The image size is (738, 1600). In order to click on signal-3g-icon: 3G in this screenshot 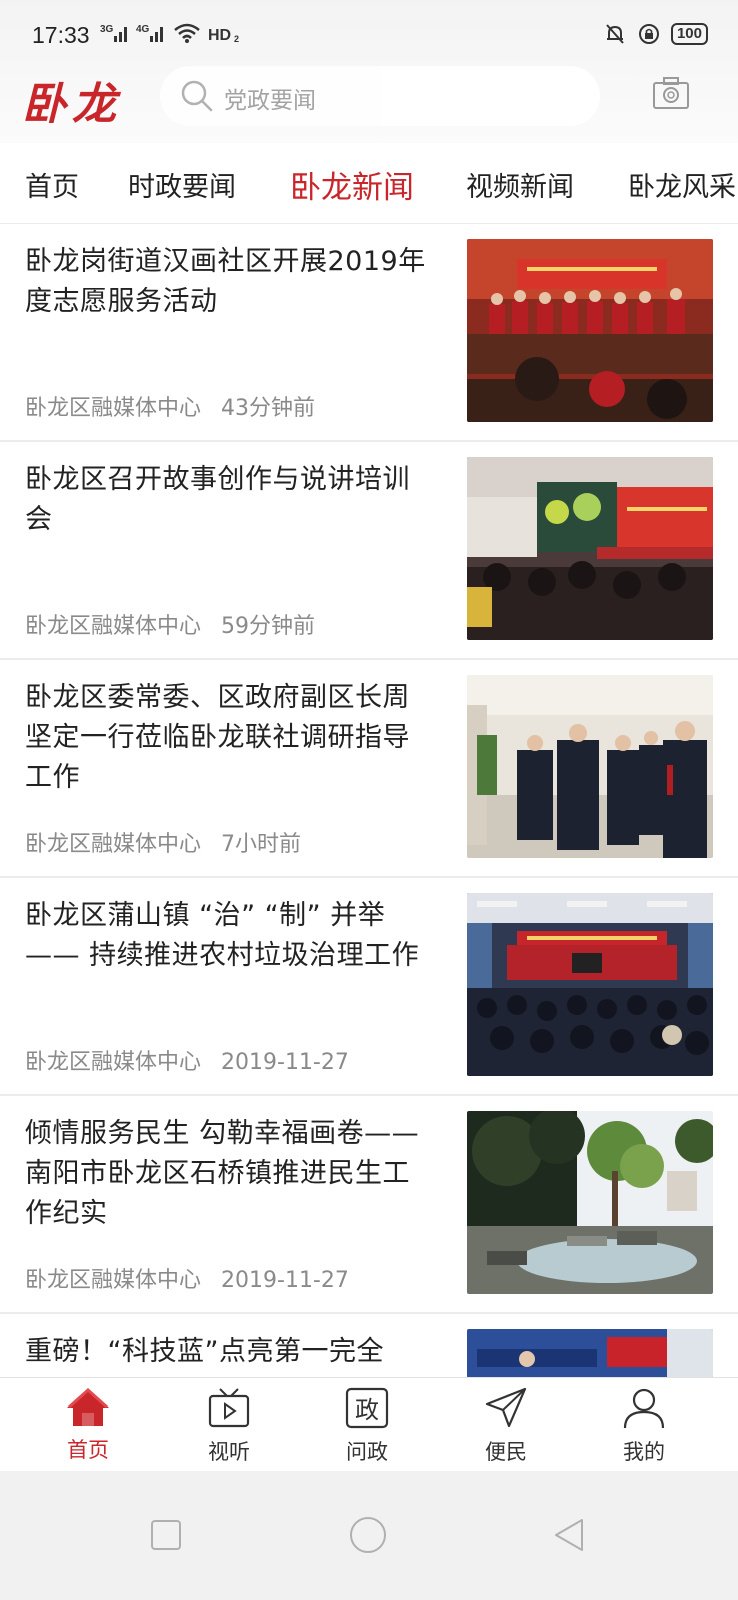, I will do `click(113, 33)`.